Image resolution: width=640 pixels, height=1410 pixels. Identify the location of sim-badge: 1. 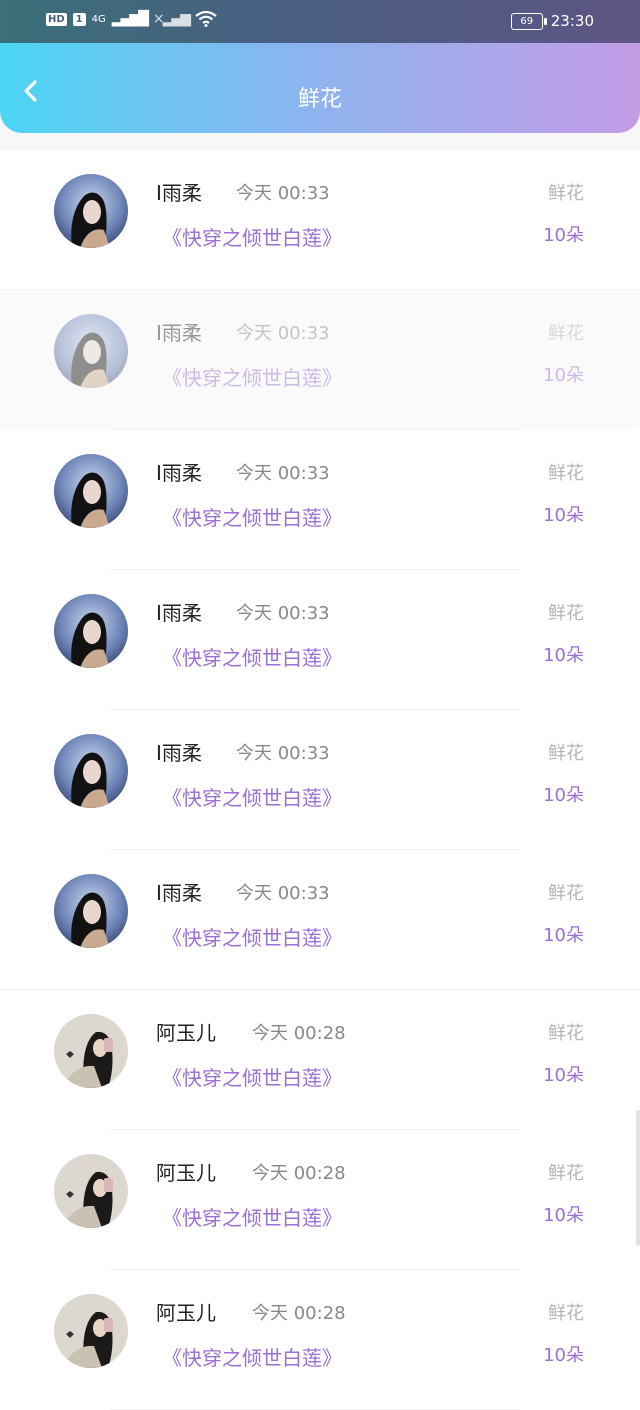
(79, 19).